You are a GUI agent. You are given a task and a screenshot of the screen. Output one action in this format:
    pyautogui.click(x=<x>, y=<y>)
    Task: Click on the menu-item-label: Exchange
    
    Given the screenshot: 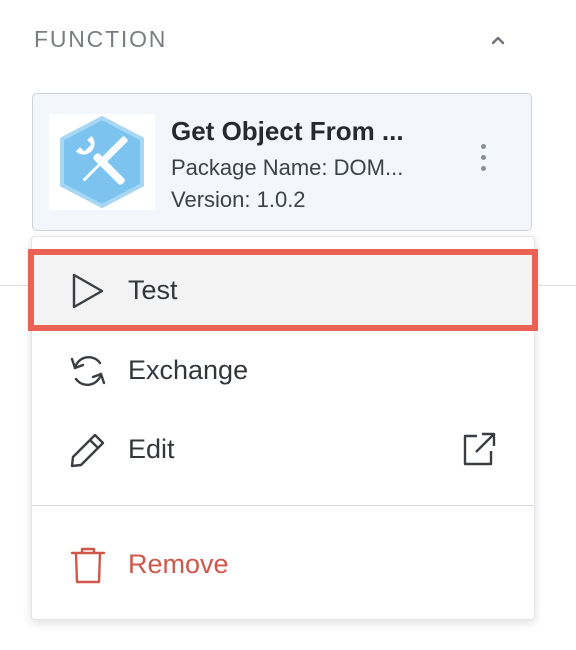 What is the action you would take?
    pyautogui.click(x=188, y=370)
    